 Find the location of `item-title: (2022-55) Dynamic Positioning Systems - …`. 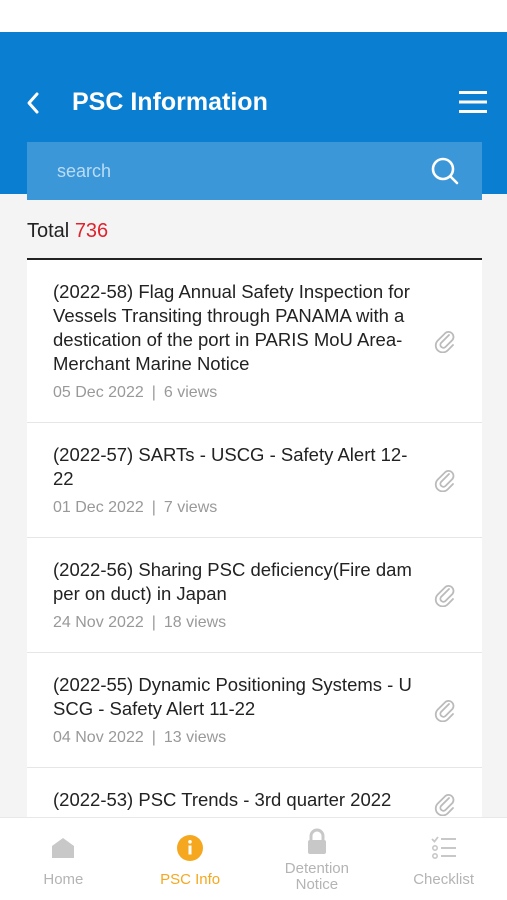

item-title: (2022-55) Dynamic Positioning Systems - … is located at coordinates (232, 696).